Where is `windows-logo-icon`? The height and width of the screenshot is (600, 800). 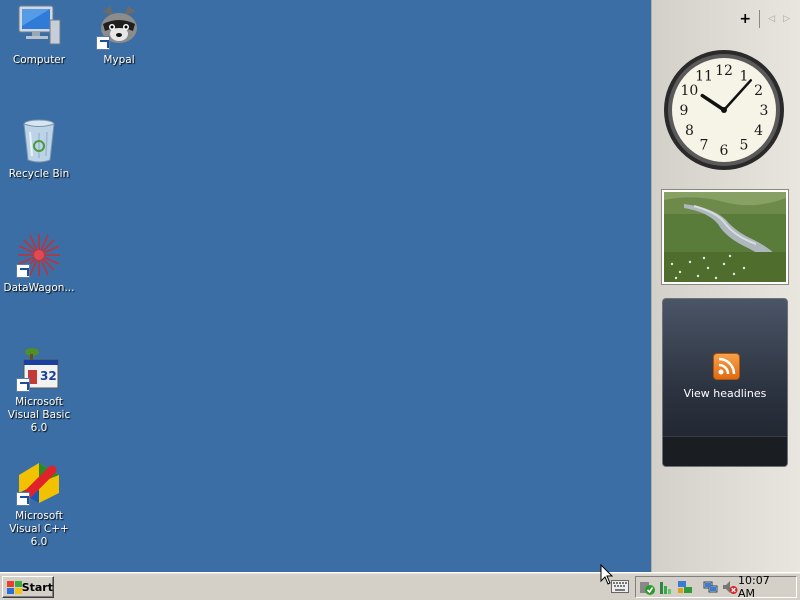 windows-logo-icon is located at coordinates (14, 587).